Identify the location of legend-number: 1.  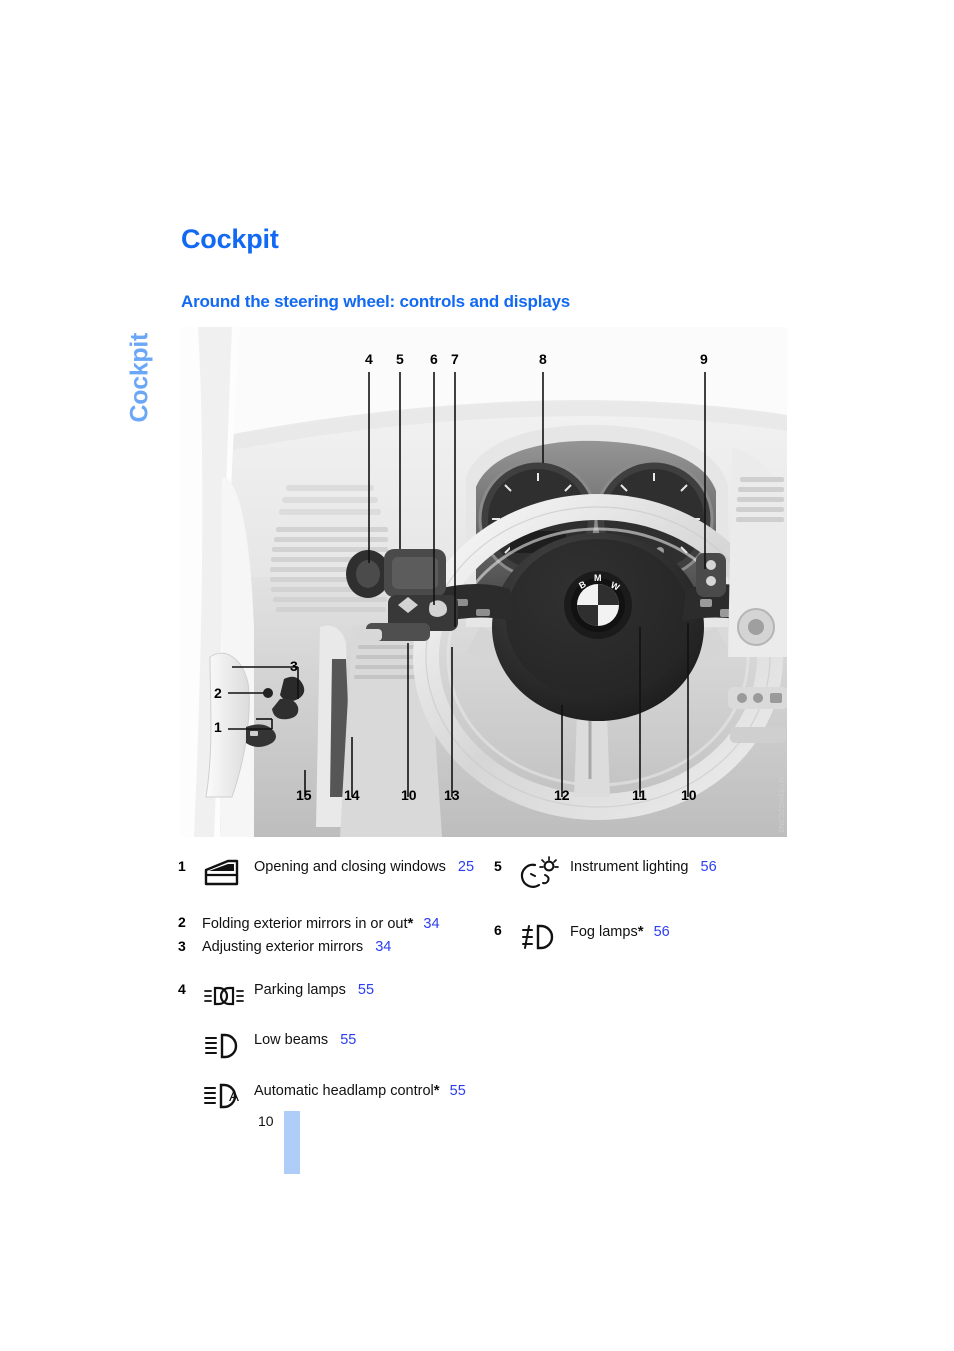
(182, 866).